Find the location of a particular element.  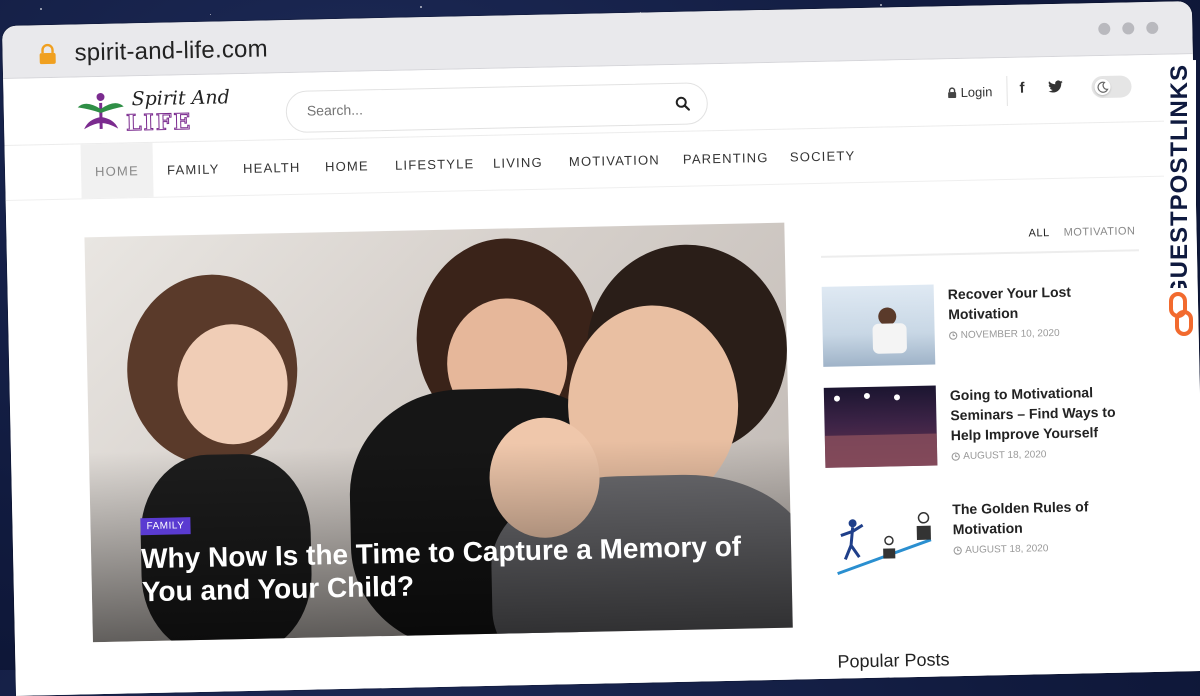

staircase-illustration-icon is located at coordinates (884, 544).